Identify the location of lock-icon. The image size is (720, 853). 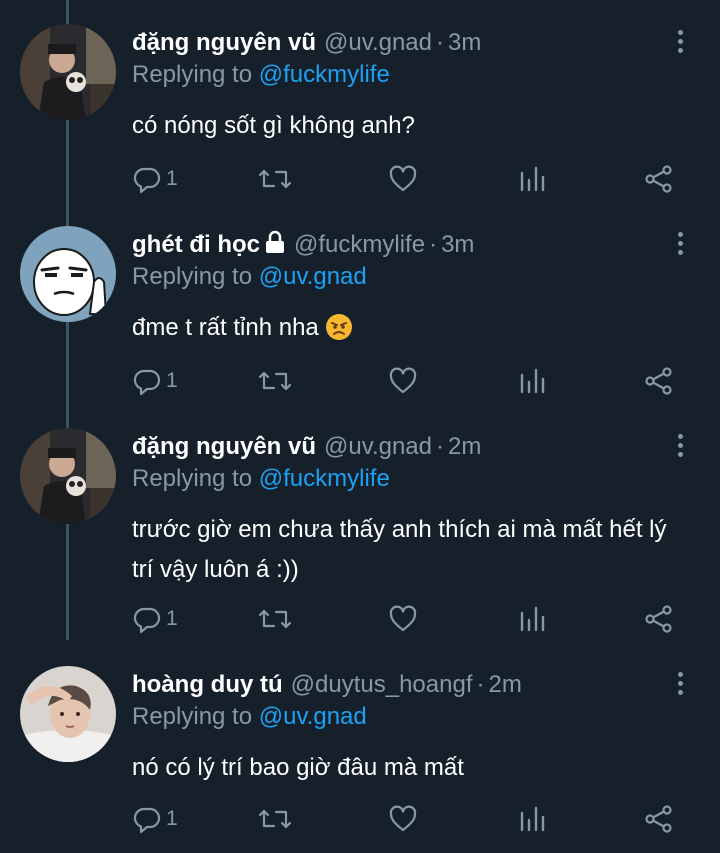
(275, 246).